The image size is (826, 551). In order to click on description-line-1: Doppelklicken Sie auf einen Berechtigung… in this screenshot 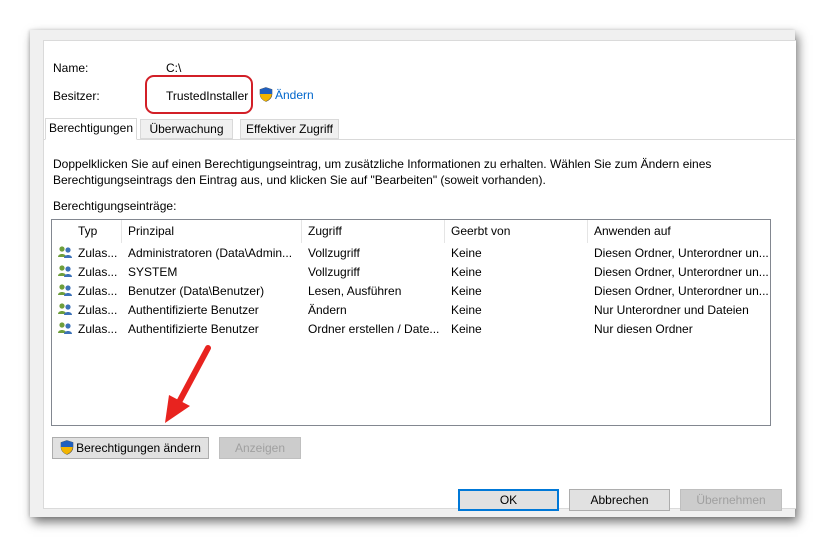, I will do `click(382, 164)`.